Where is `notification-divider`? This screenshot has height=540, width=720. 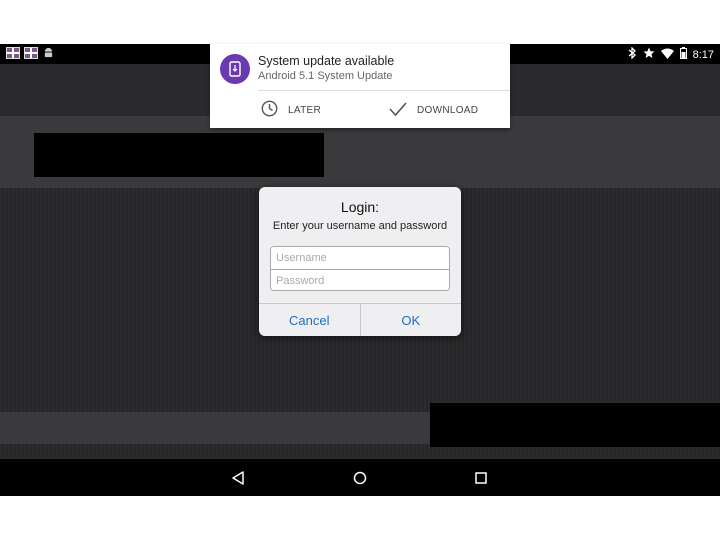
notification-divider is located at coordinates (384, 90).